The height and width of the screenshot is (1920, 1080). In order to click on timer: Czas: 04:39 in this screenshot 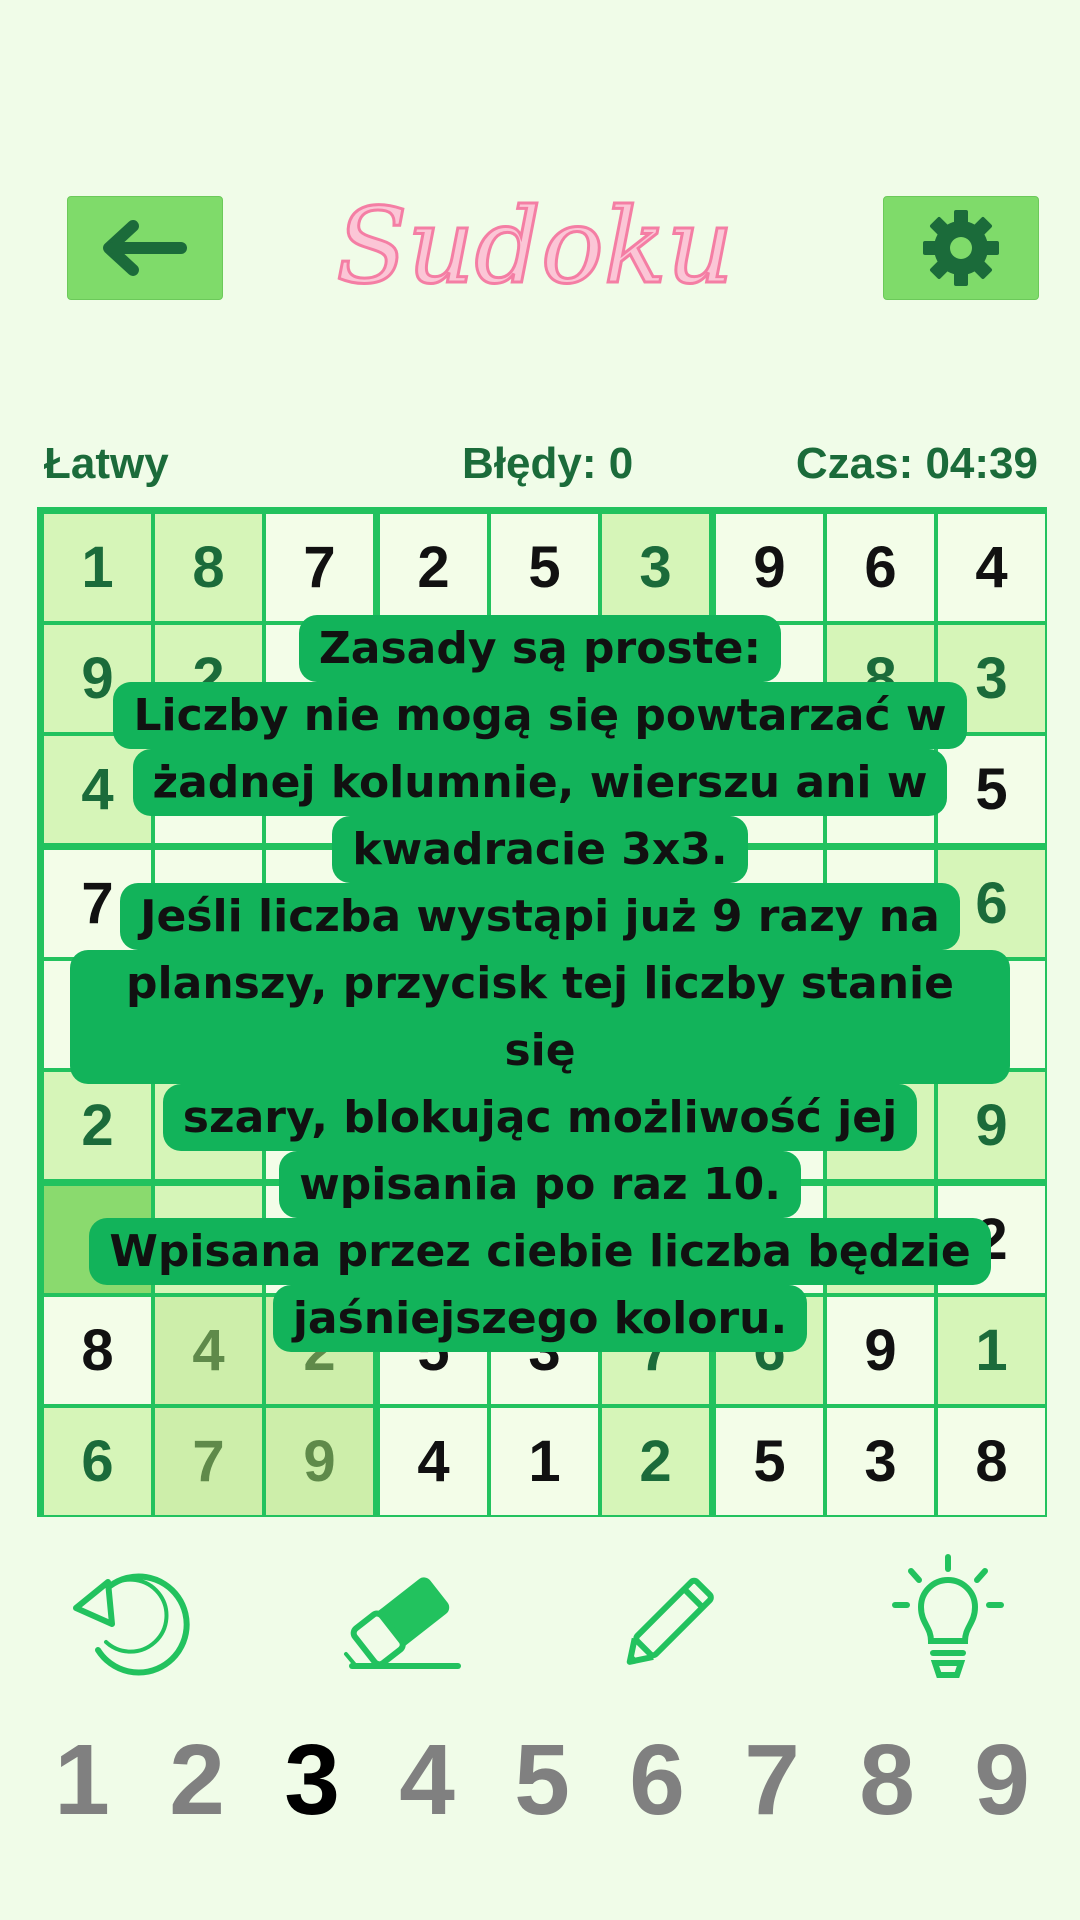, I will do `click(916, 463)`.